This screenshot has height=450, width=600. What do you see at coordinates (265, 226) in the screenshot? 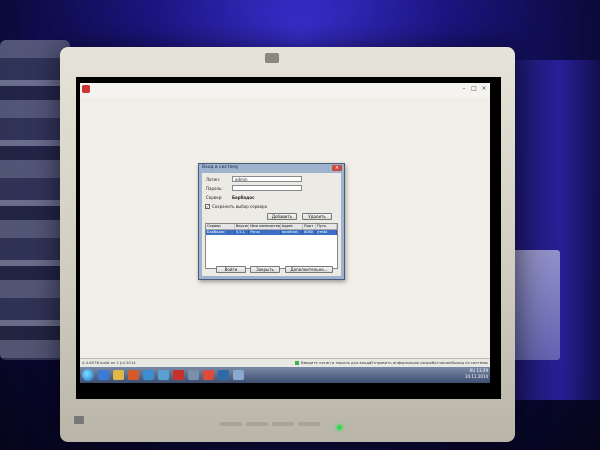
I see `header-computer: Имя компьютера` at bounding box center [265, 226].